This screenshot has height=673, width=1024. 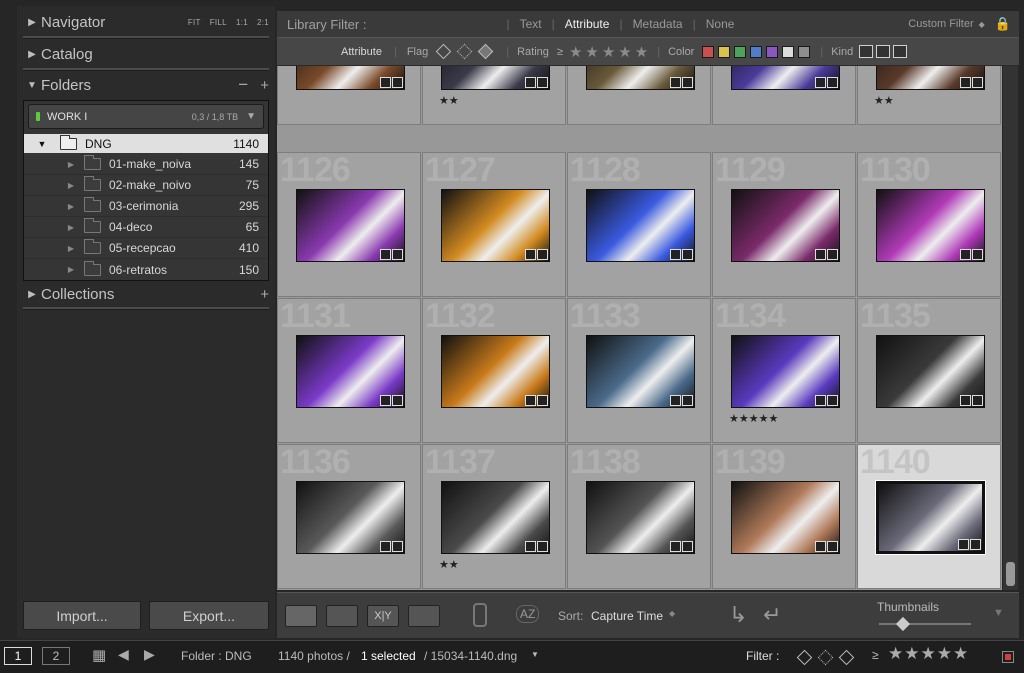 I want to click on slider-thumb, so click(x=903, y=624).